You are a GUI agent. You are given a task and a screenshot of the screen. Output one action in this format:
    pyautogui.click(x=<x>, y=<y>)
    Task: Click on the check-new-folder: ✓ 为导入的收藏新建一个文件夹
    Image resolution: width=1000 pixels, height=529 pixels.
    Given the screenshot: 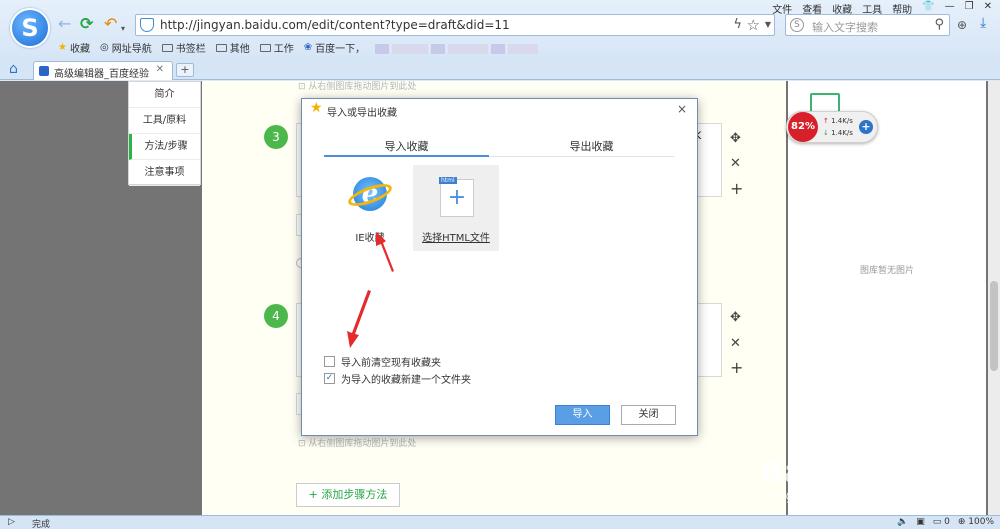 What is the action you would take?
    pyautogui.click(x=397, y=378)
    